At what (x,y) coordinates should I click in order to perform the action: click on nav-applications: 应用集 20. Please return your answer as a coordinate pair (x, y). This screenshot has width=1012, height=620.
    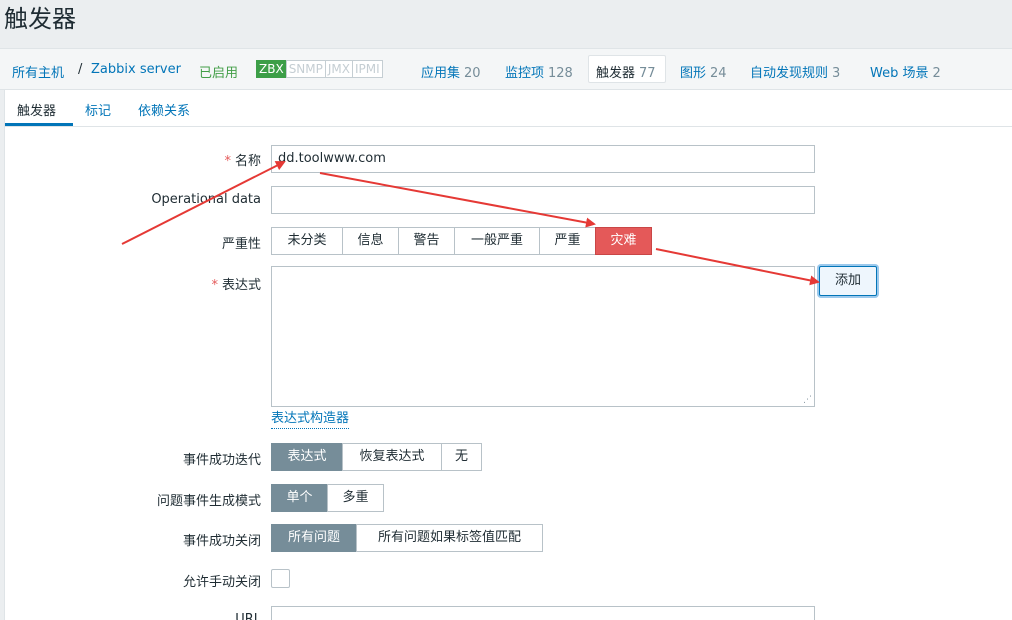
    Looking at the image, I should click on (451, 71).